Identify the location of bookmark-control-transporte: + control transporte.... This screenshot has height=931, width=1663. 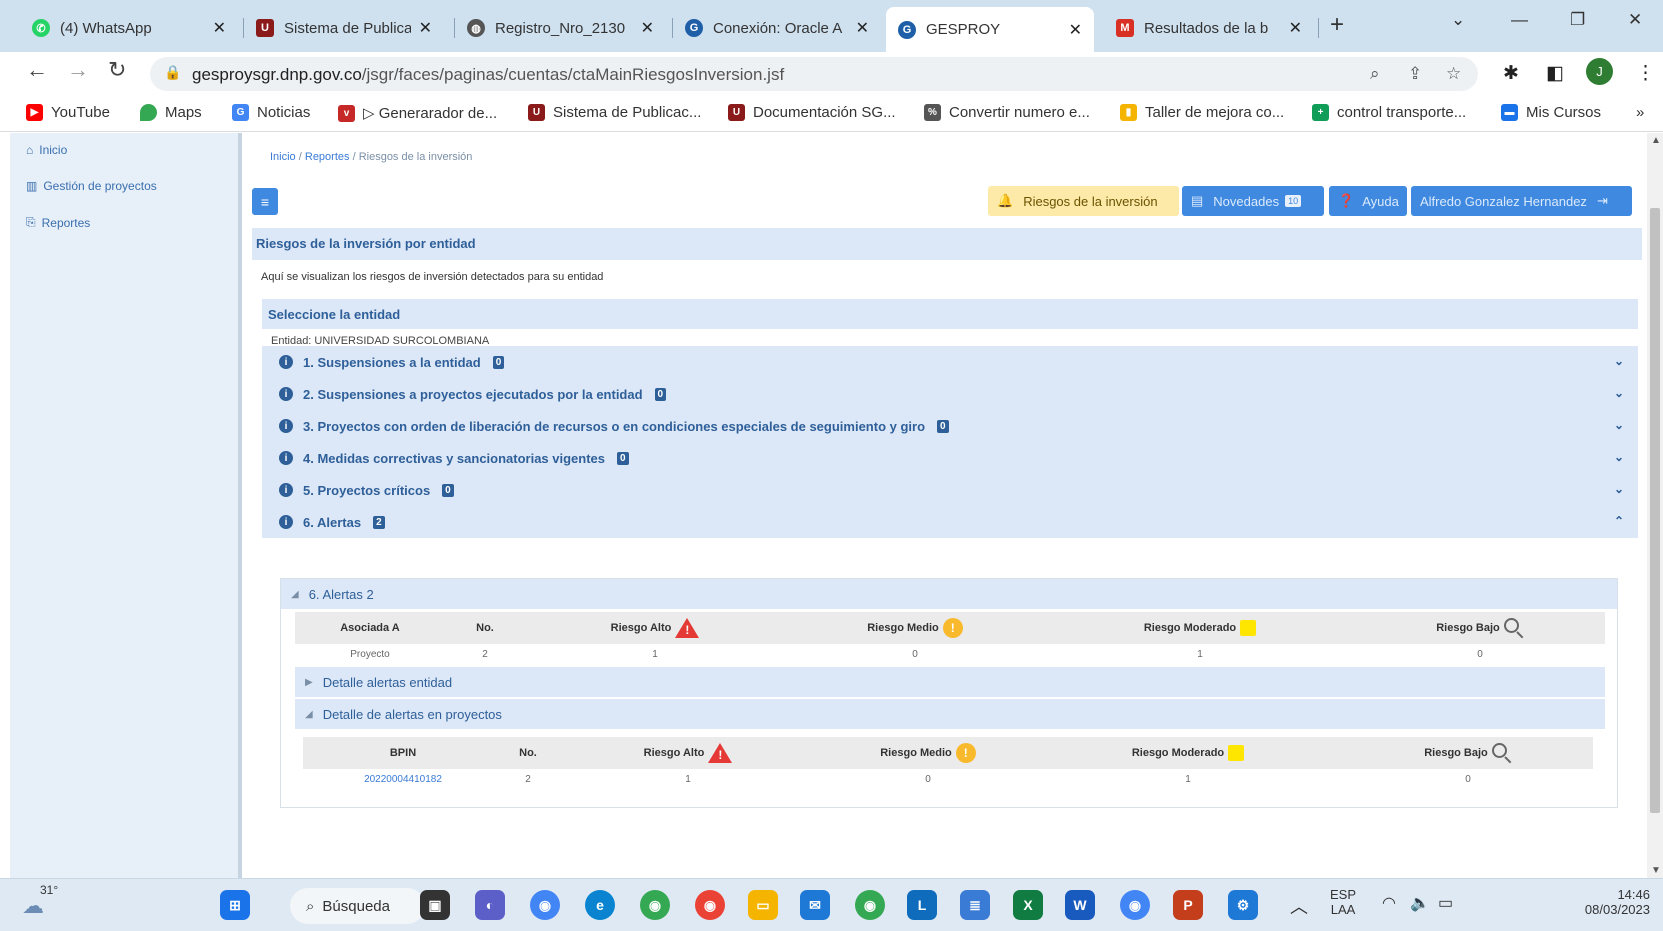
(1389, 112).